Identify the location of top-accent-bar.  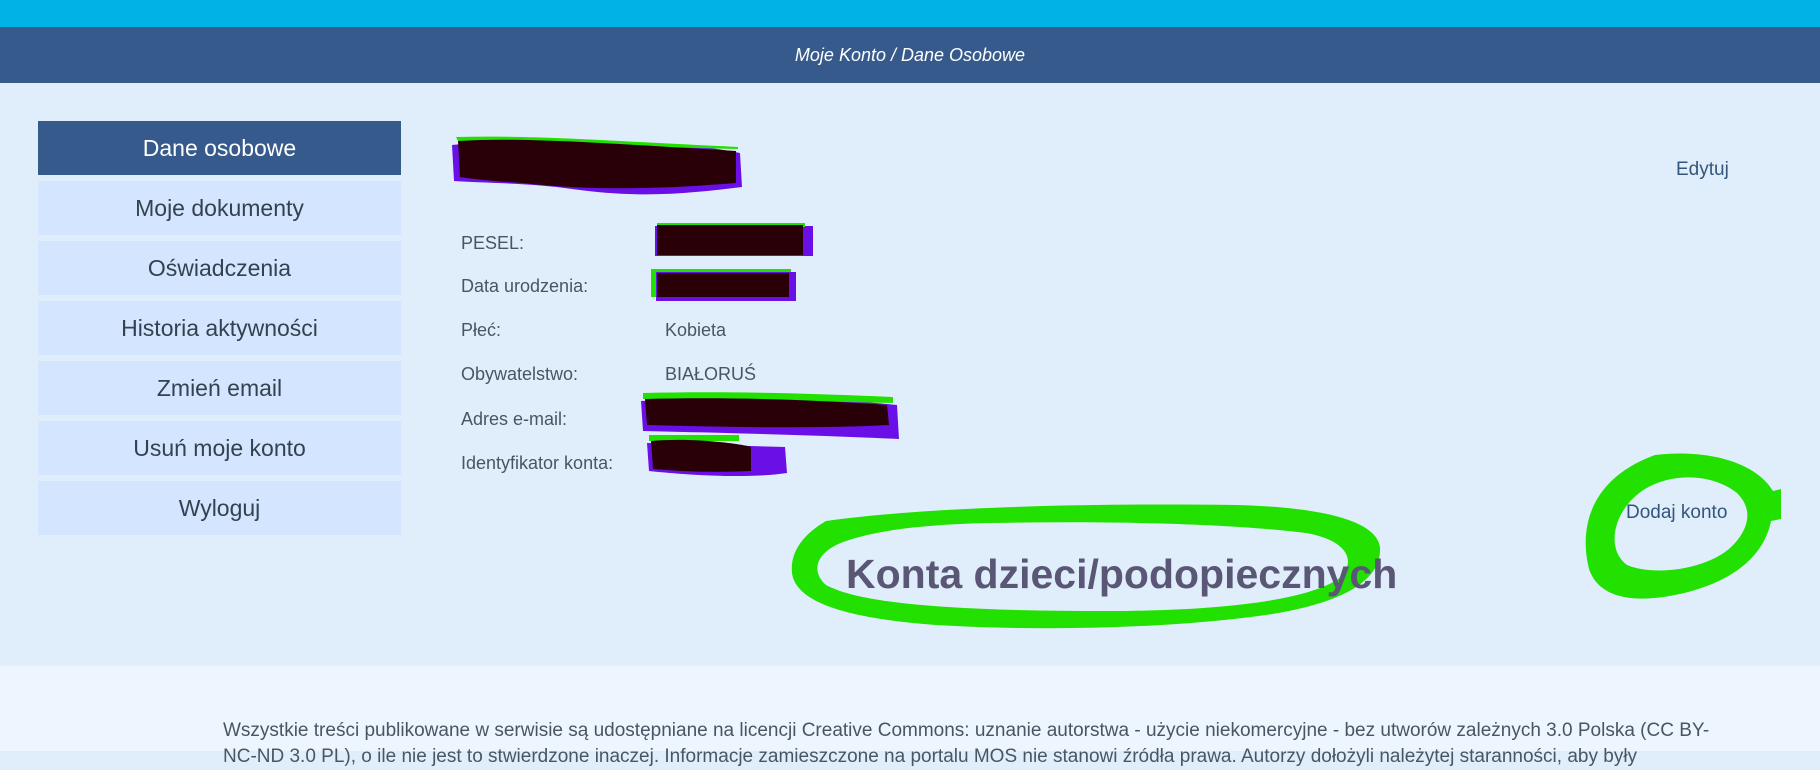
(910, 13).